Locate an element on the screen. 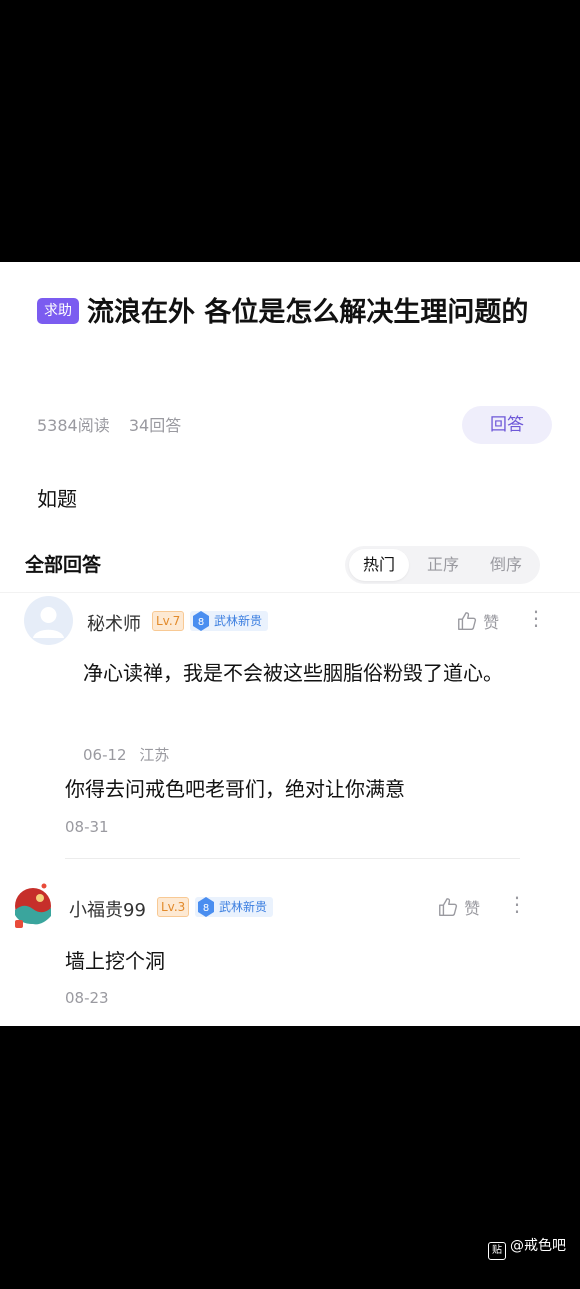  username: 秘术师 is located at coordinates (114, 623).